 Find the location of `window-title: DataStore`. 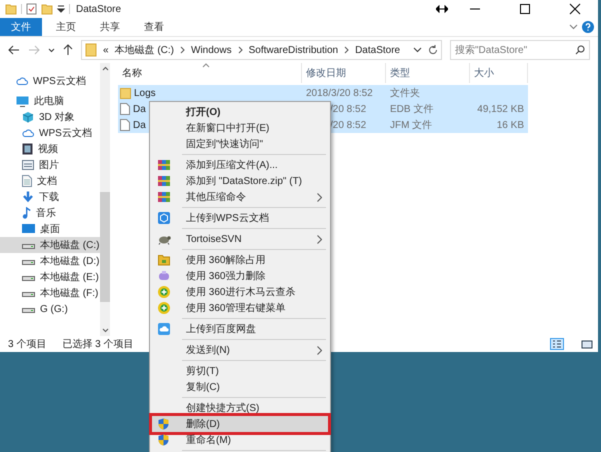

window-title: DataStore is located at coordinates (99, 9).